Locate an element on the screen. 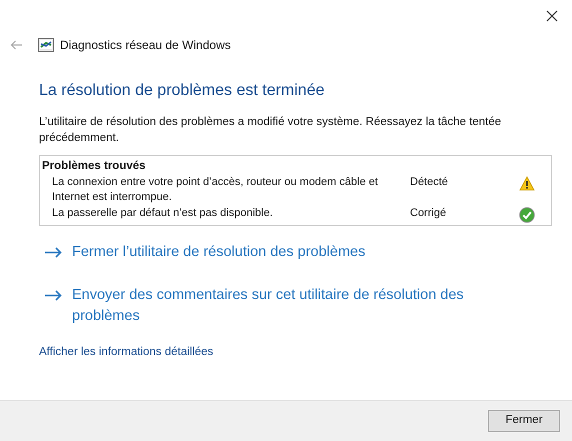  result-message: L’utilitaire de résolution des problèmes a modifié votre système. Réessayez la tâche tentée précédemment. is located at coordinates (270, 130).